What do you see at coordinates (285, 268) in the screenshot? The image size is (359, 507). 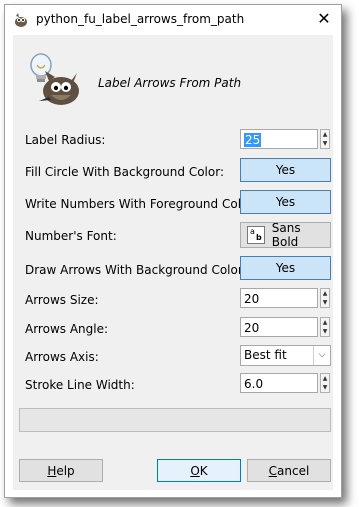 I see `draw-arrows-toggle: Yes` at bounding box center [285, 268].